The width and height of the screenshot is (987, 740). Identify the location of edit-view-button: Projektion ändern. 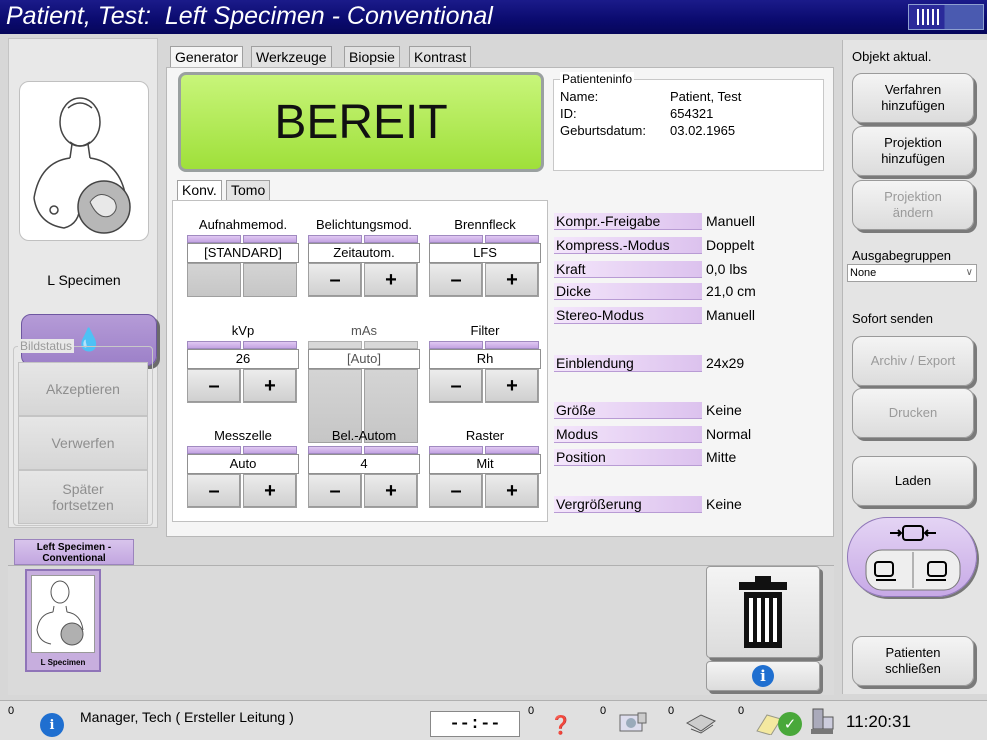
(913, 205).